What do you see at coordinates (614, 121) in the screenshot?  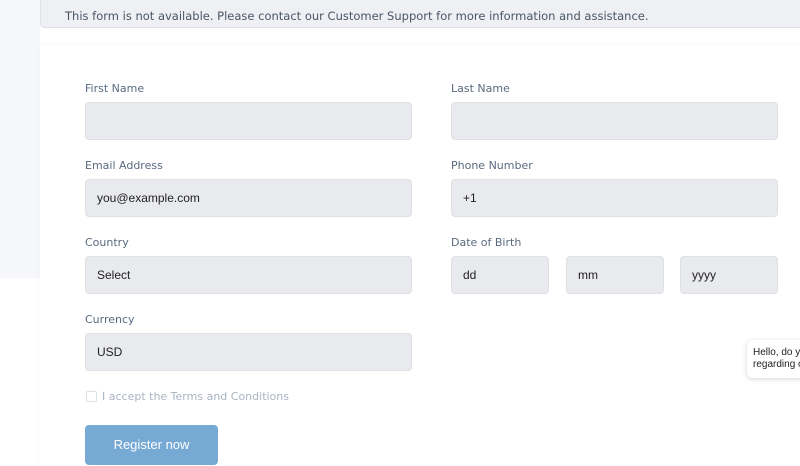 I see `last-name-input` at bounding box center [614, 121].